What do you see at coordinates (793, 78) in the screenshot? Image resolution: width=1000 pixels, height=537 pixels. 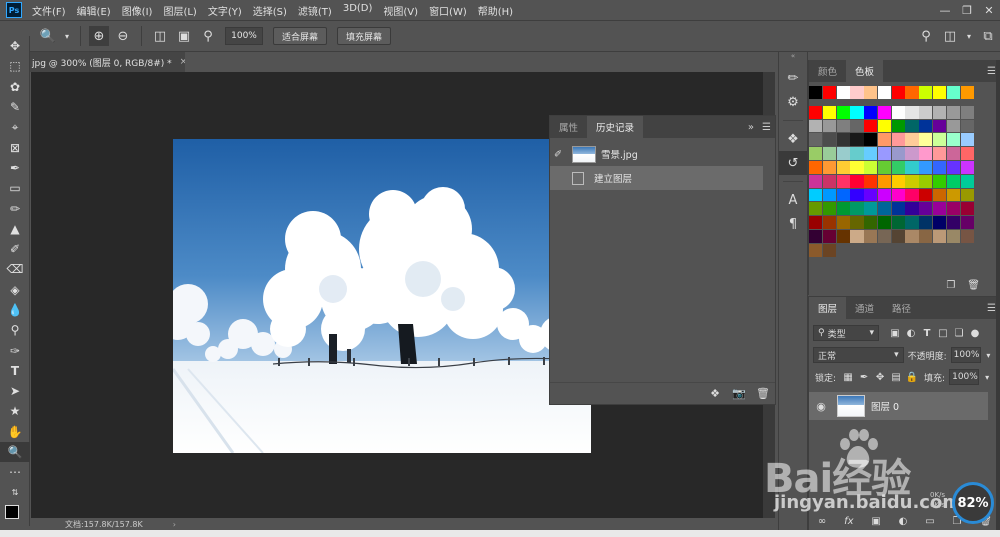 I see `brush-preset-icon: ✏` at bounding box center [793, 78].